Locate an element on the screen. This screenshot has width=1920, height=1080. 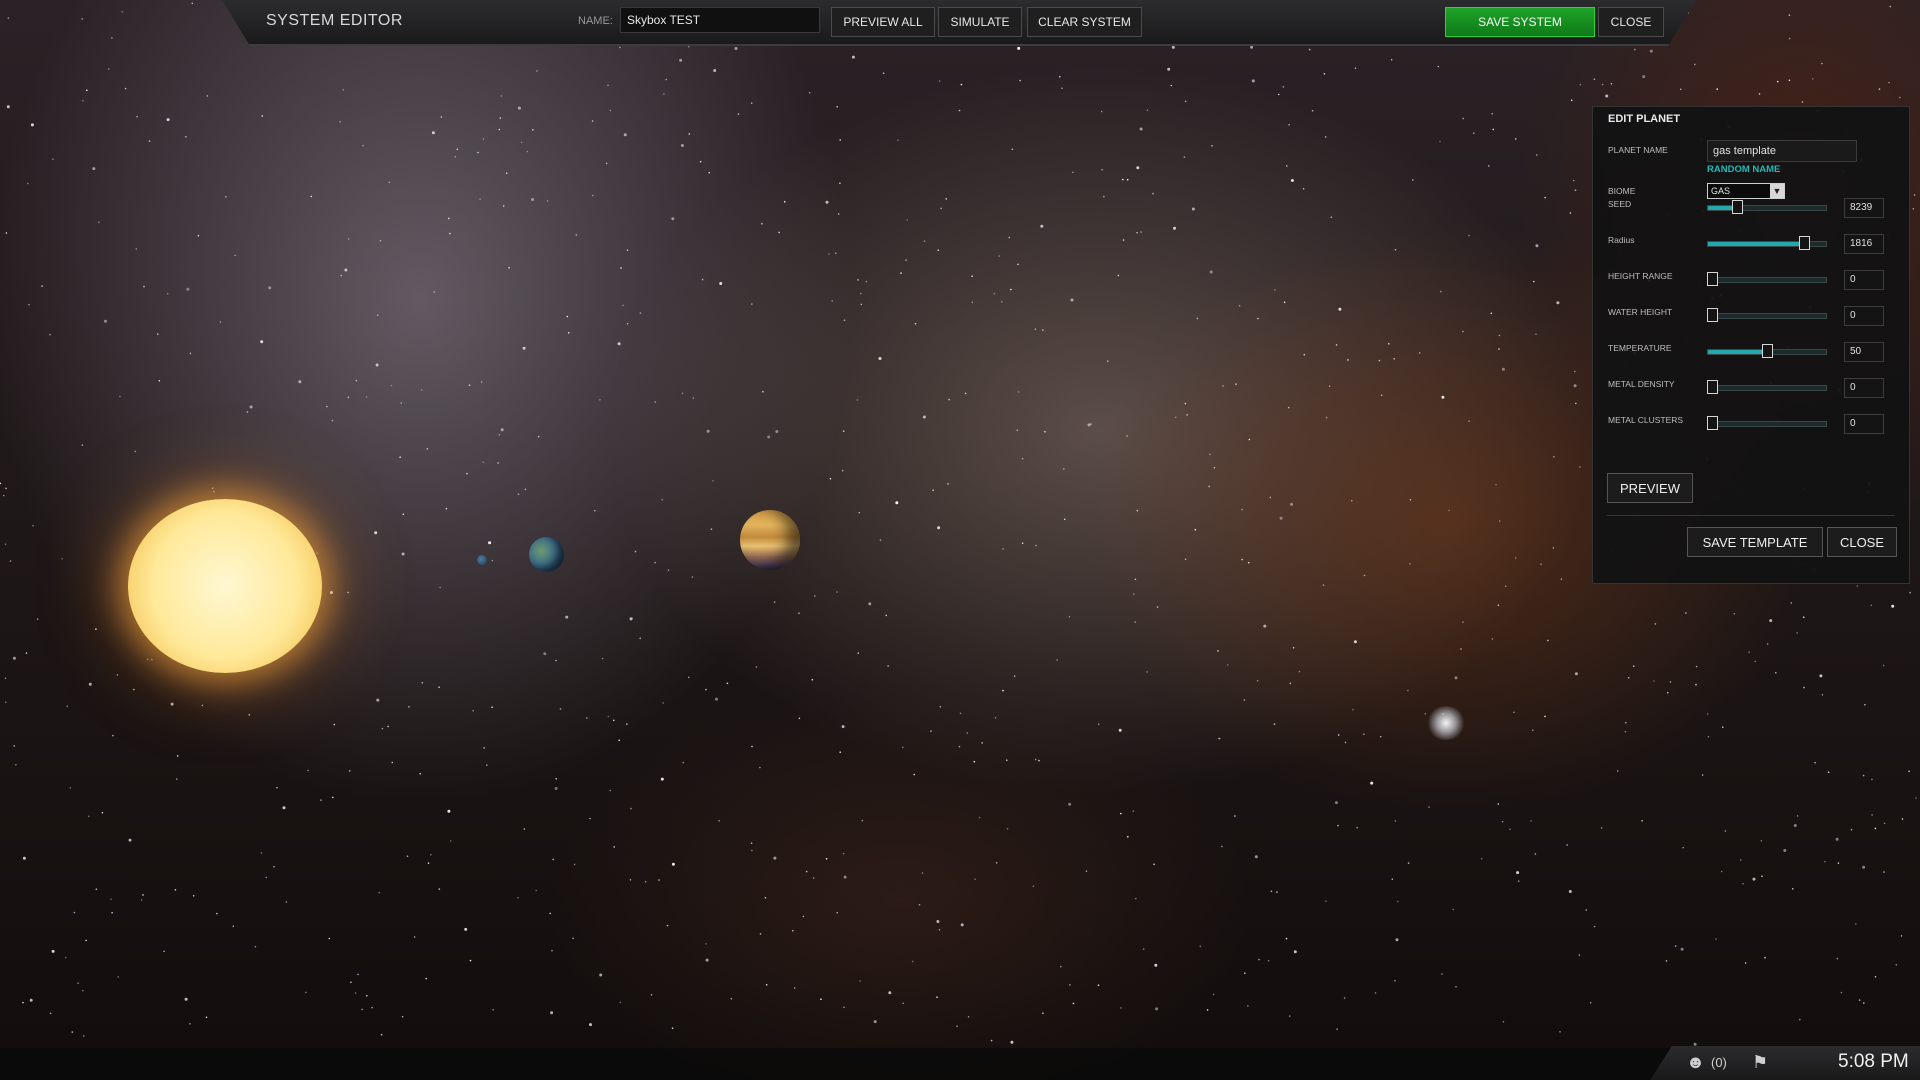
planet-gas-giant is located at coordinates (770, 540).